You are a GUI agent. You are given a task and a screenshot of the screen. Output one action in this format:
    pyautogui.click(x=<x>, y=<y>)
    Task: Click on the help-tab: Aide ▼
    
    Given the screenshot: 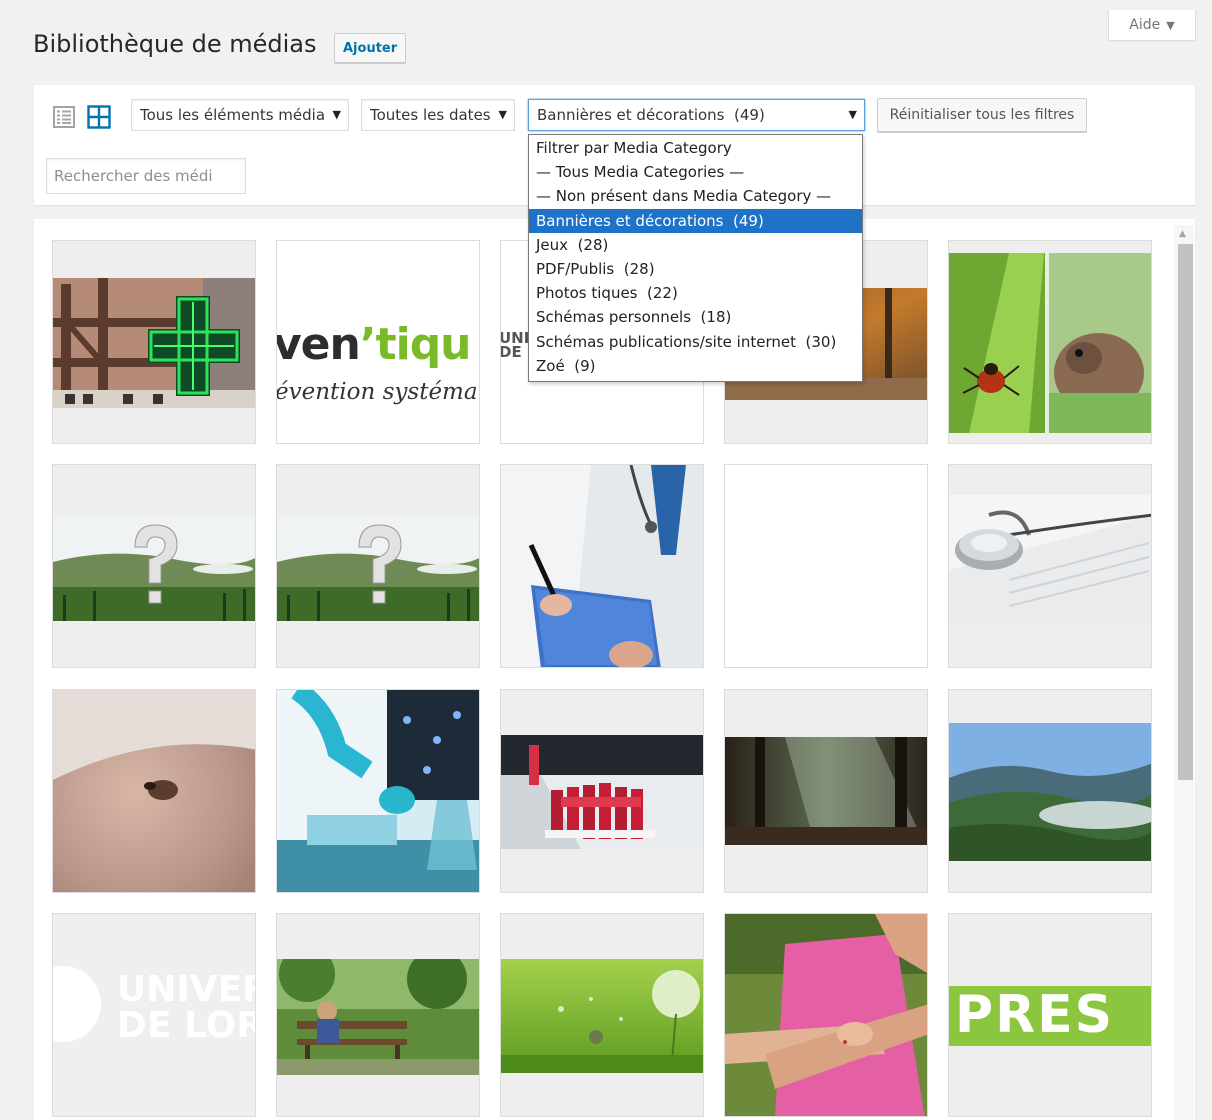 What is the action you would take?
    pyautogui.click(x=1152, y=25)
    